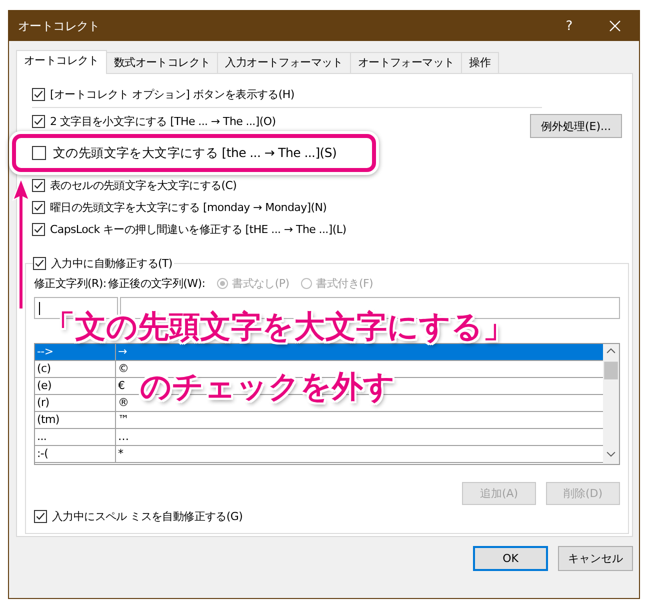 This screenshot has height=600, width=650. I want to click on list-cell: ®, so click(124, 403).